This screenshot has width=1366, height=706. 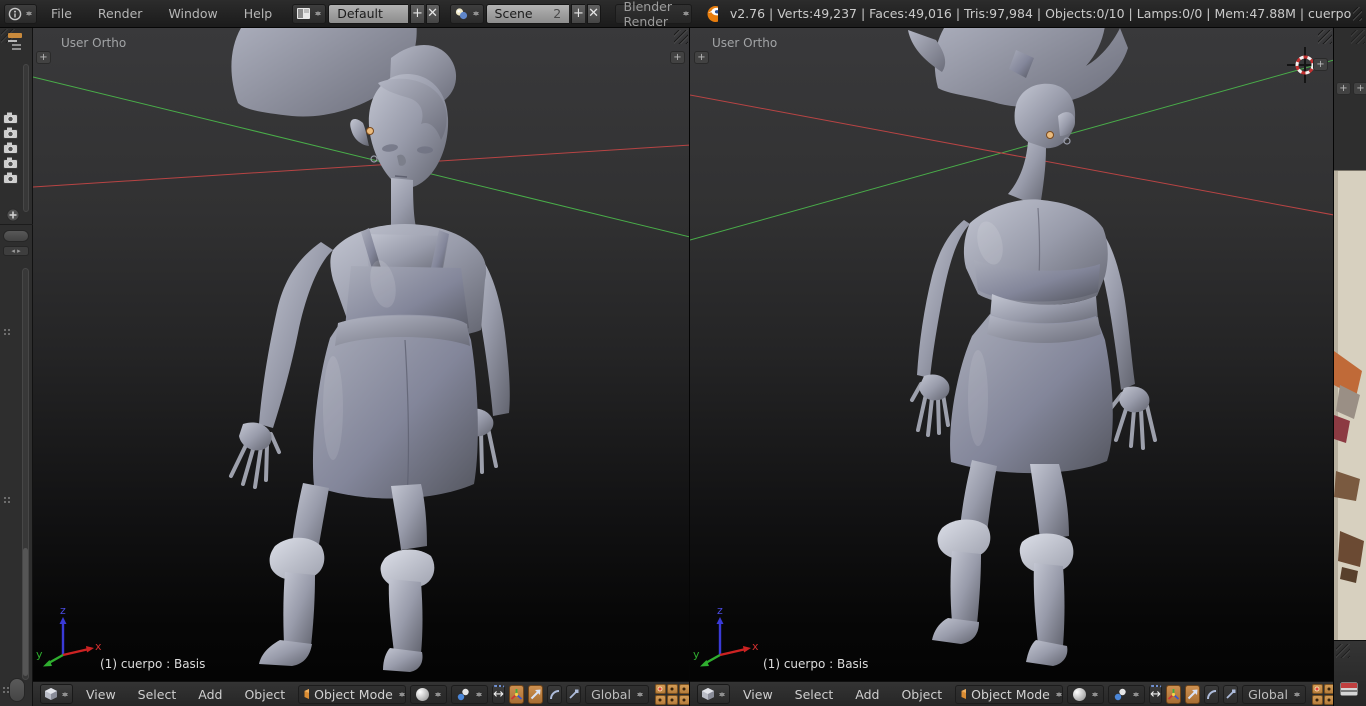 What do you see at coordinates (417, 13) in the screenshot?
I see `add-layout-button: +` at bounding box center [417, 13].